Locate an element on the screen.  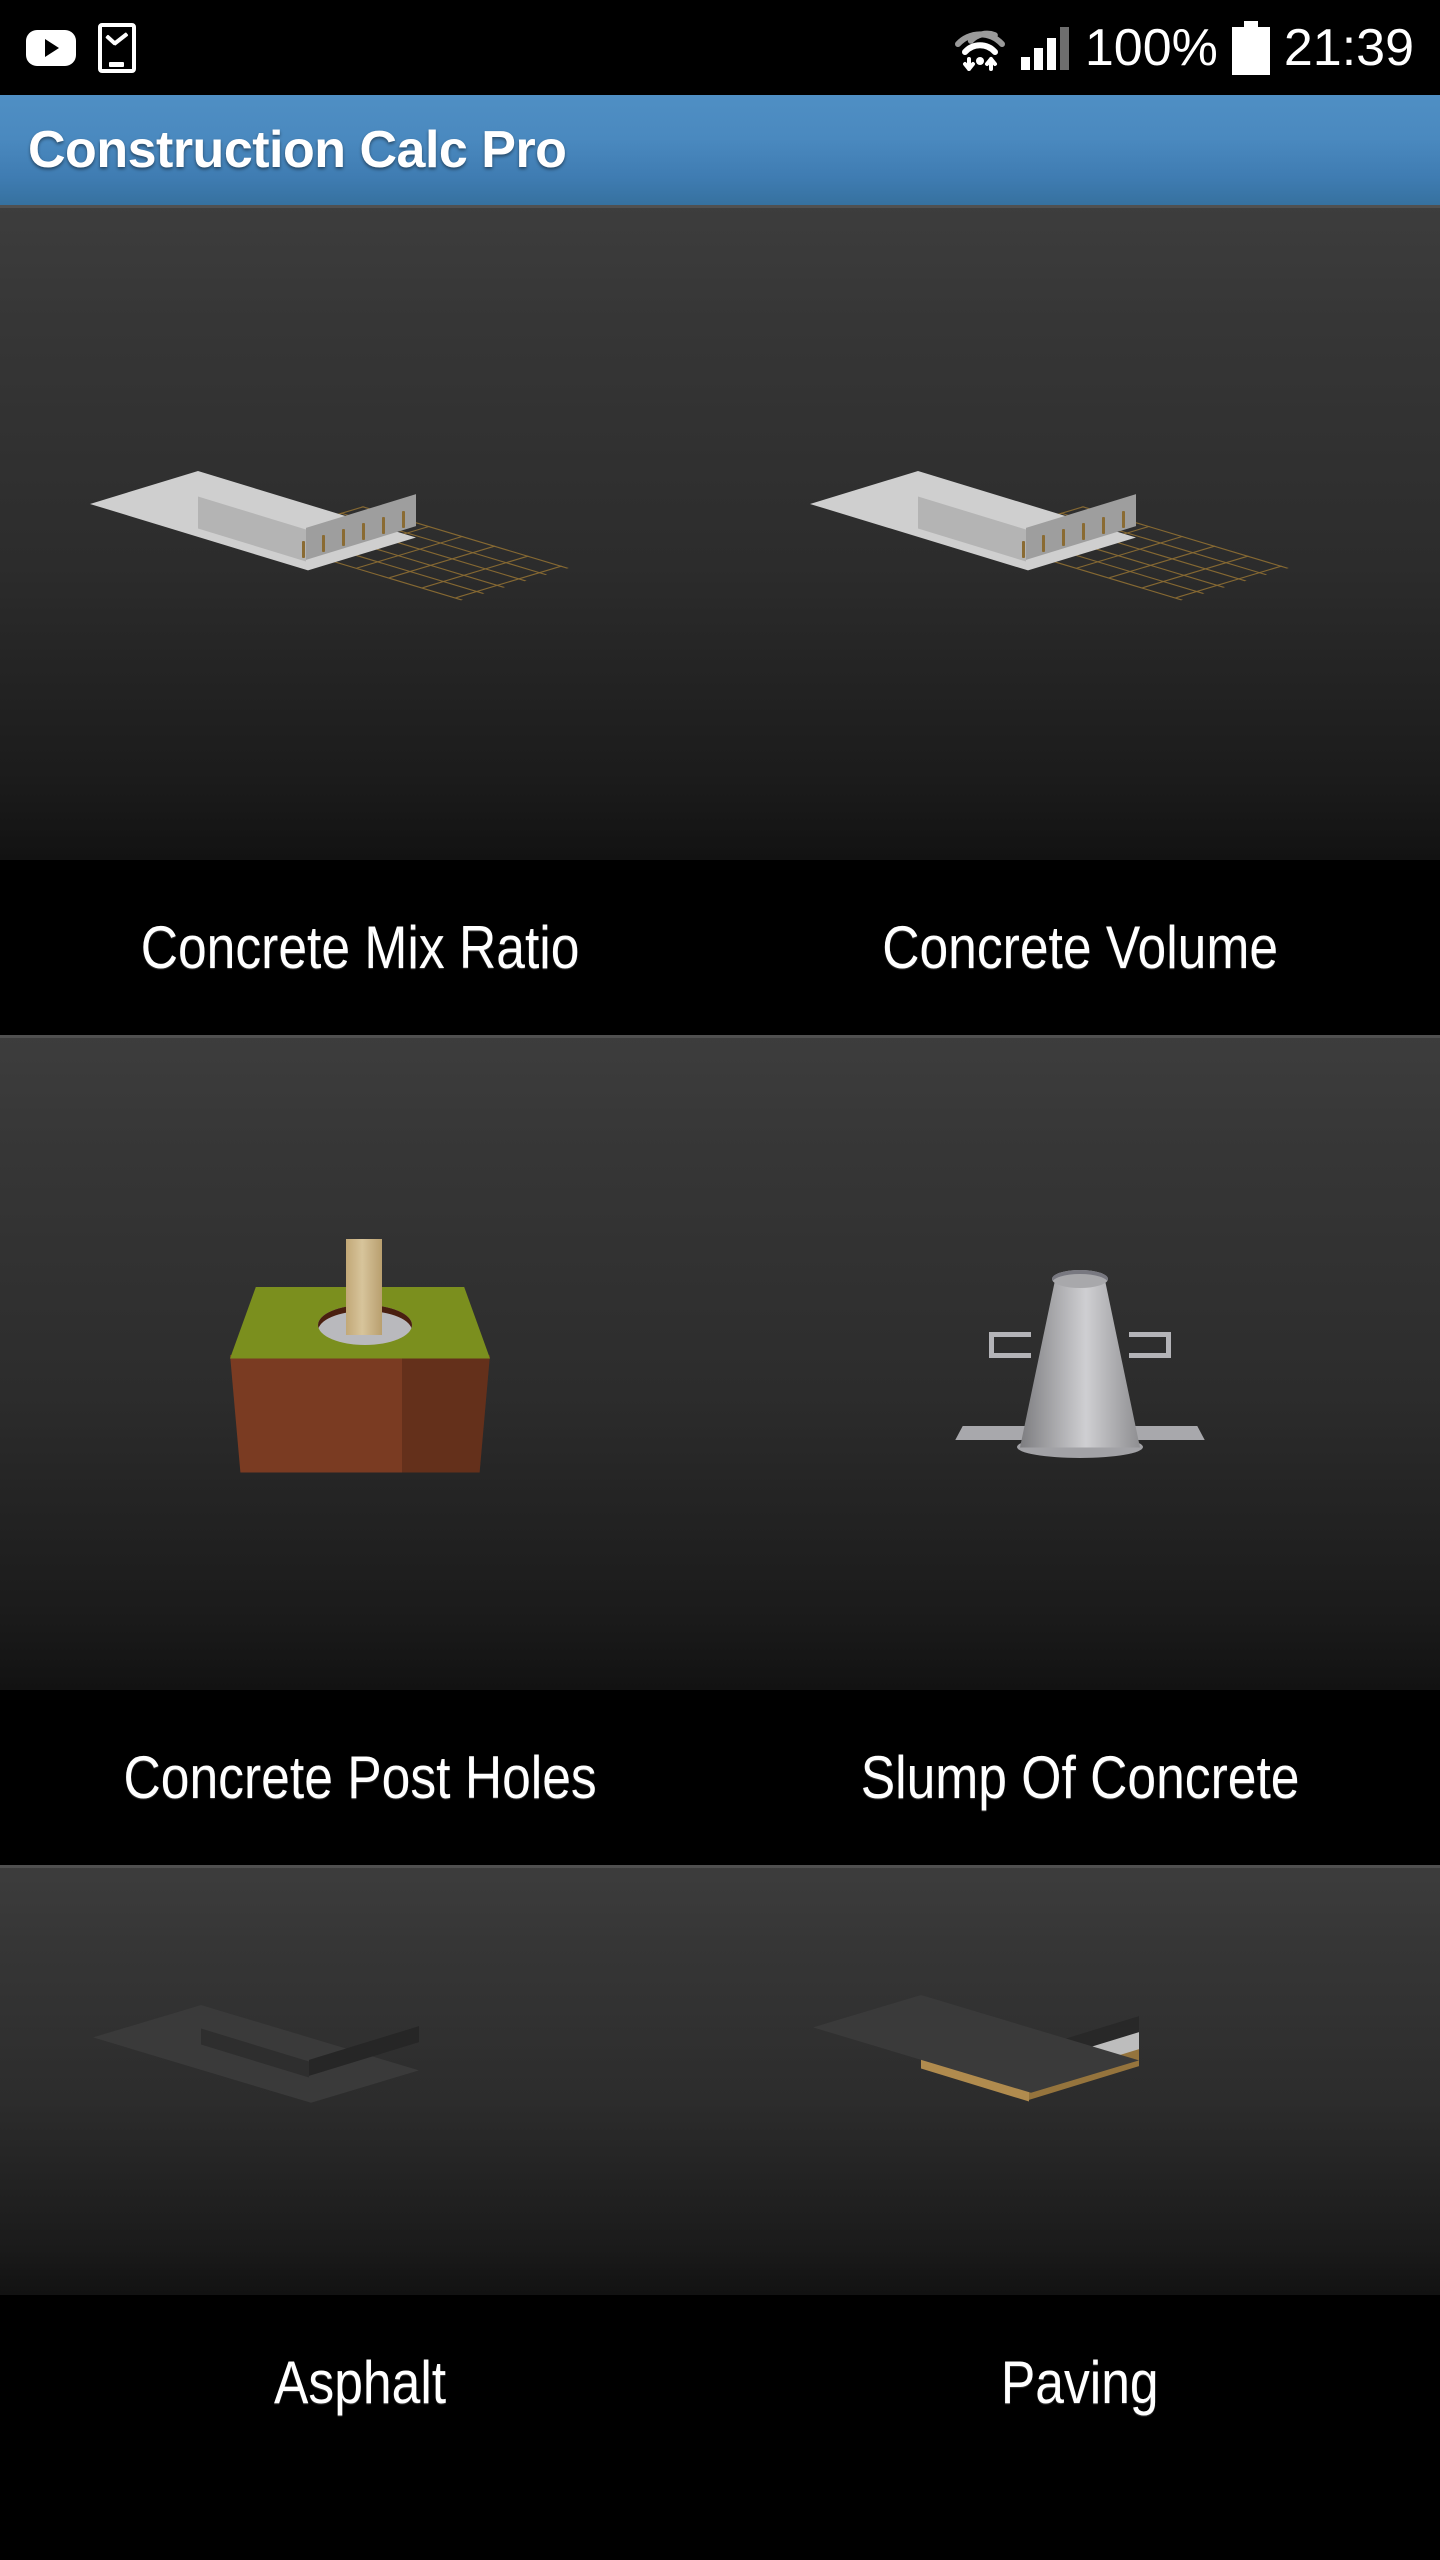
cellular-signal-icon is located at coordinates (1045, 48).